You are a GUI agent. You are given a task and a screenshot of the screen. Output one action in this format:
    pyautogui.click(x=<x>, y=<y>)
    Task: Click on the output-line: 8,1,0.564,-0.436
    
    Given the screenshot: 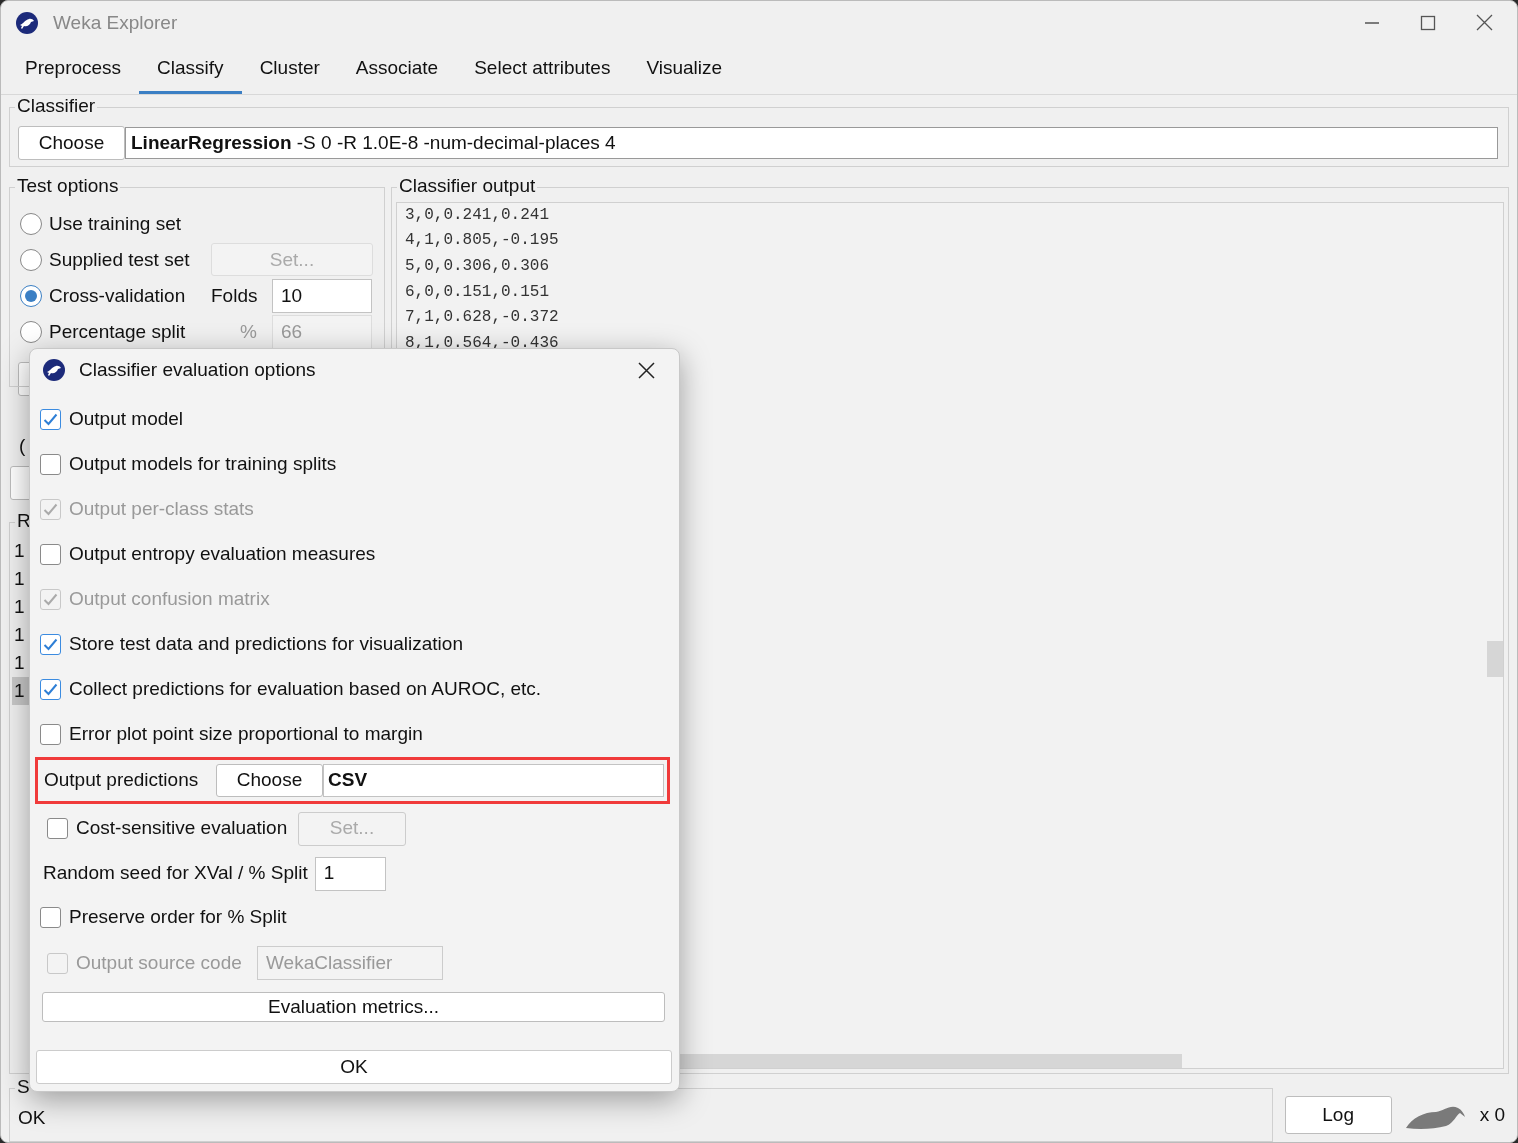 What is the action you would take?
    pyautogui.click(x=482, y=343)
    